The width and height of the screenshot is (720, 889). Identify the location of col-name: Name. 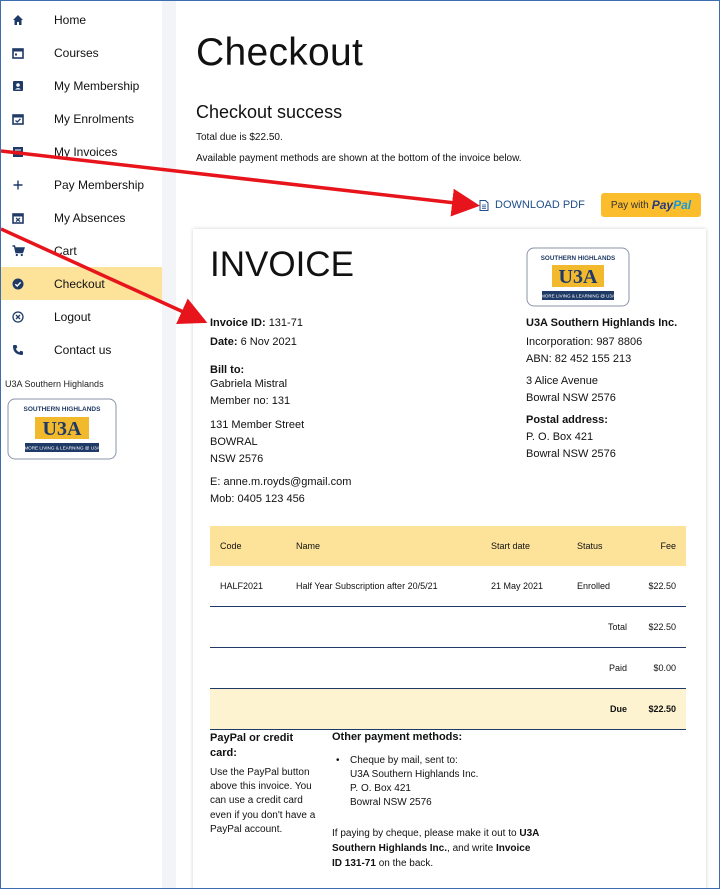
(383, 546).